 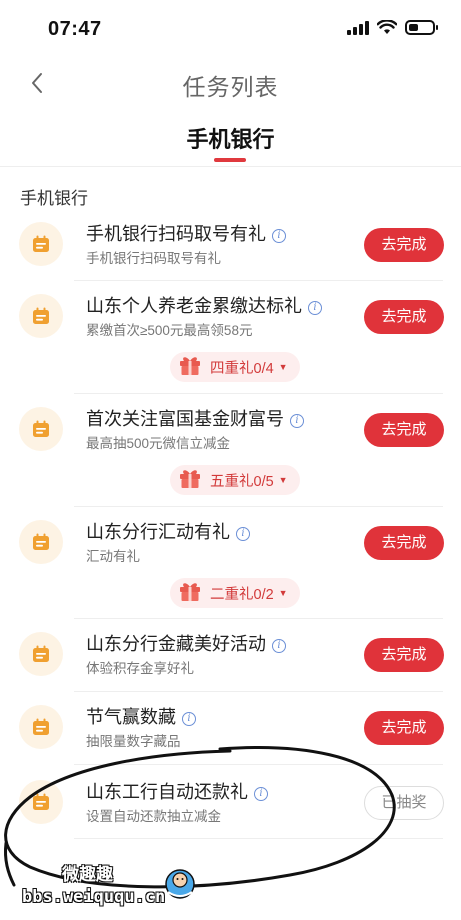 I want to click on task-item: 节气赢数藏 i 抽限量数字藏品 去完成, so click(x=230, y=728).